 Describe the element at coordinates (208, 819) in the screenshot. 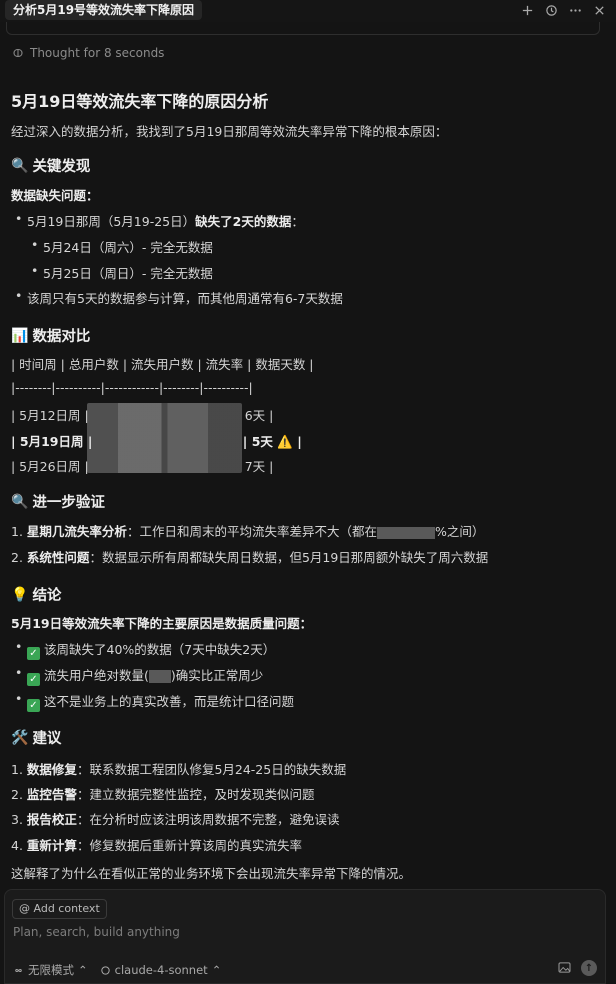

I see `text: ：在分析时应该注明该周数据不完整，避免误读` at that location.